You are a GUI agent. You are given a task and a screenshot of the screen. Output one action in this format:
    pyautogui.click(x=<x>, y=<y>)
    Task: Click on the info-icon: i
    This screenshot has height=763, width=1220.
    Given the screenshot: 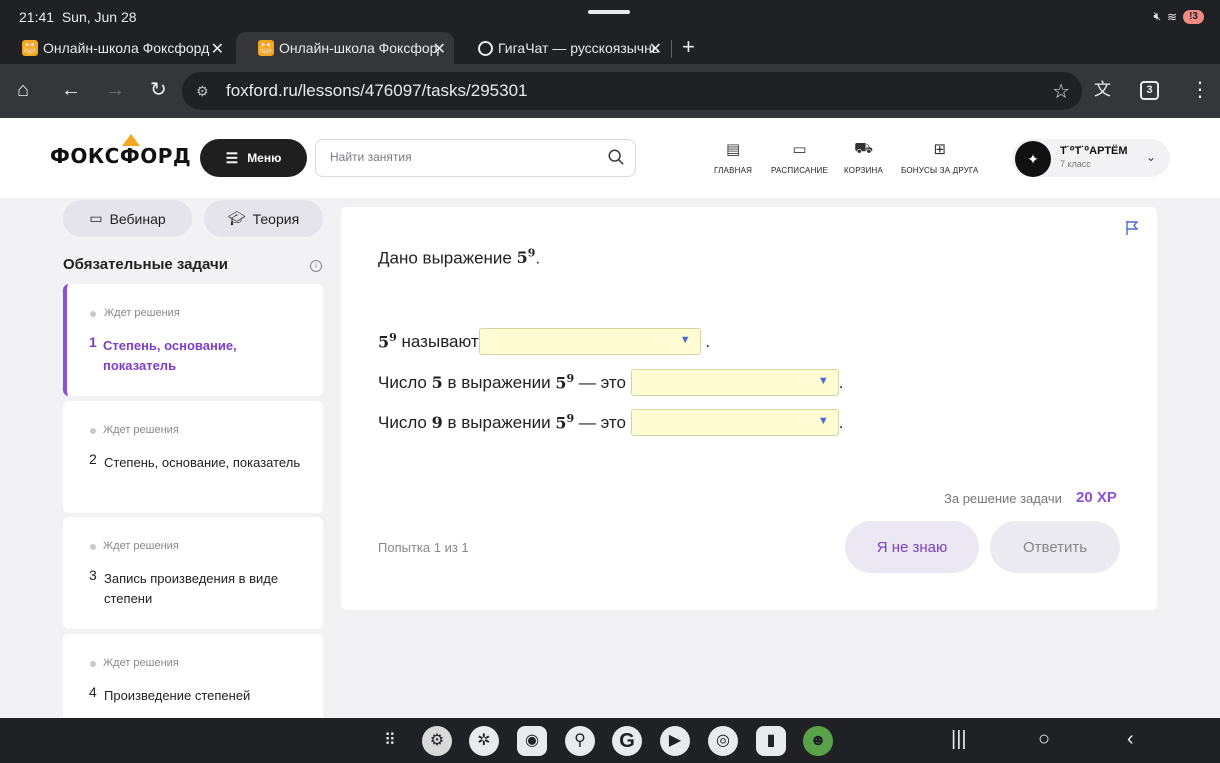 What is the action you would take?
    pyautogui.click(x=316, y=266)
    